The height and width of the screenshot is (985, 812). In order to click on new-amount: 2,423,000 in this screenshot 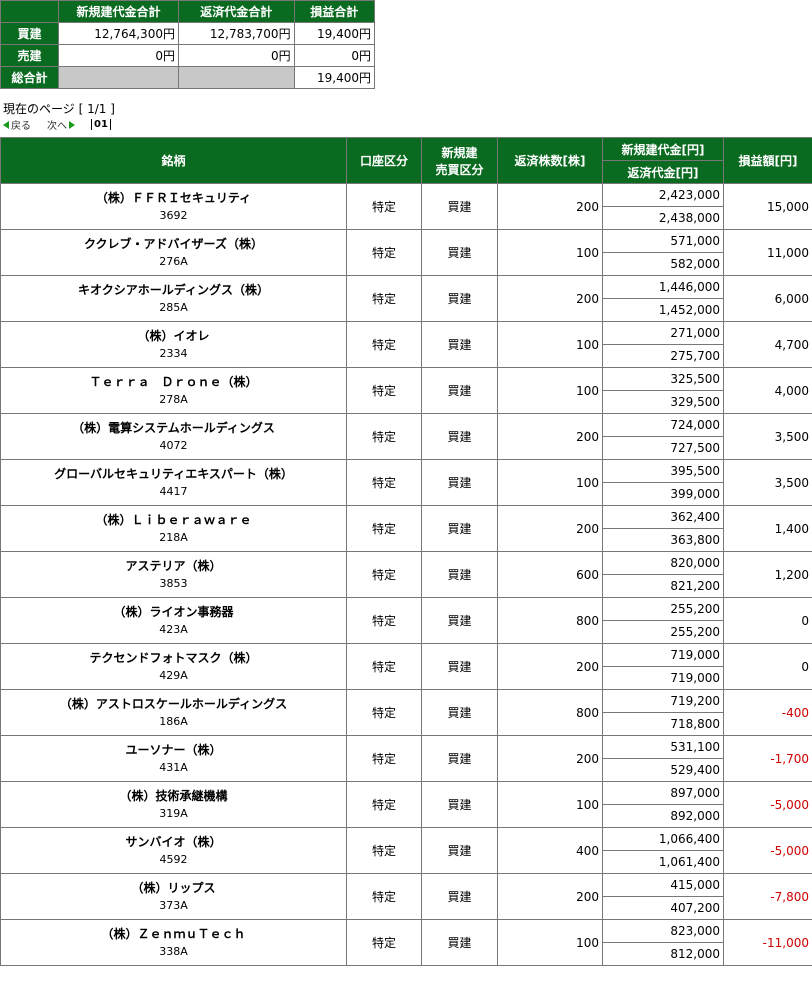, I will do `click(663, 195)`.